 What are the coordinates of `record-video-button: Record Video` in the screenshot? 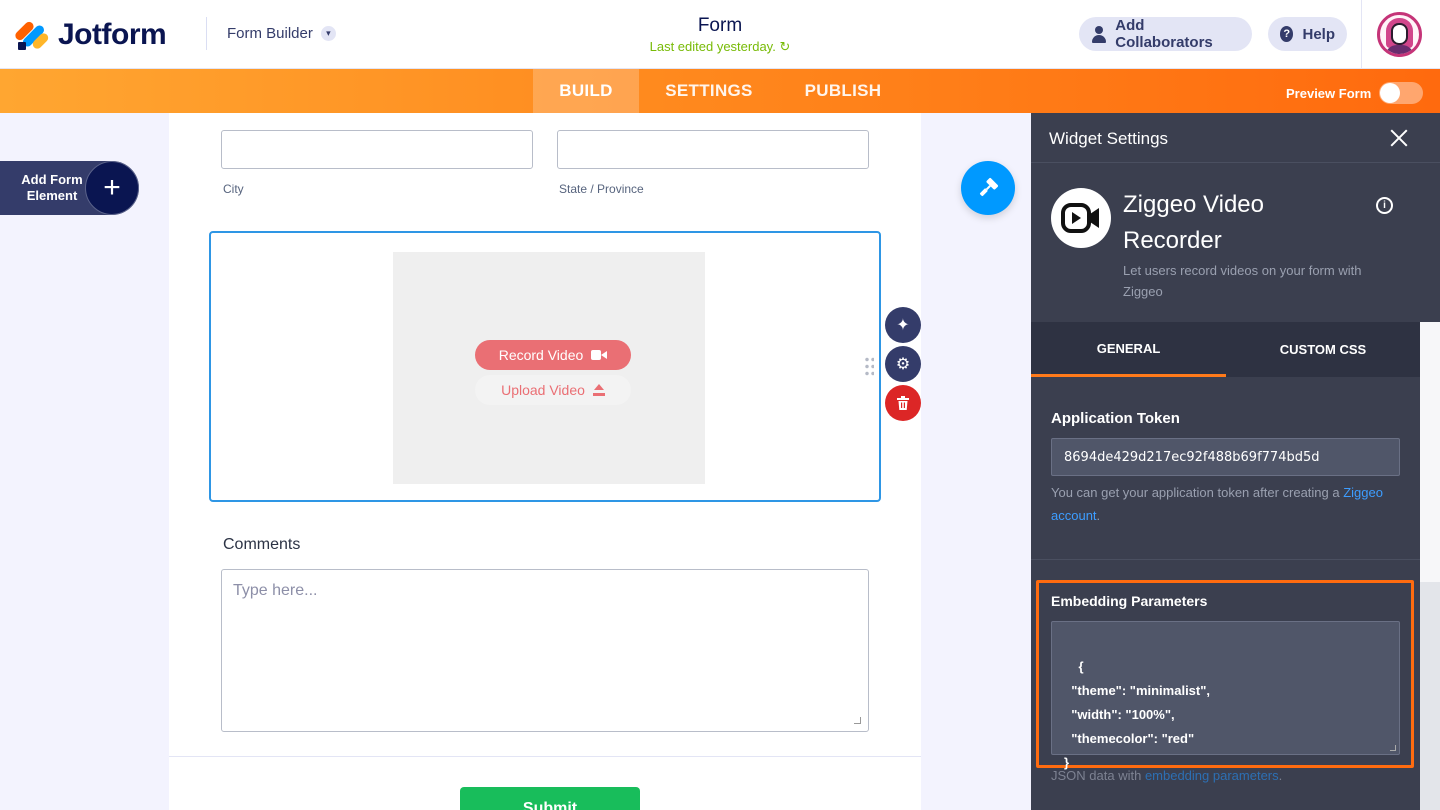 It's located at (553, 355).